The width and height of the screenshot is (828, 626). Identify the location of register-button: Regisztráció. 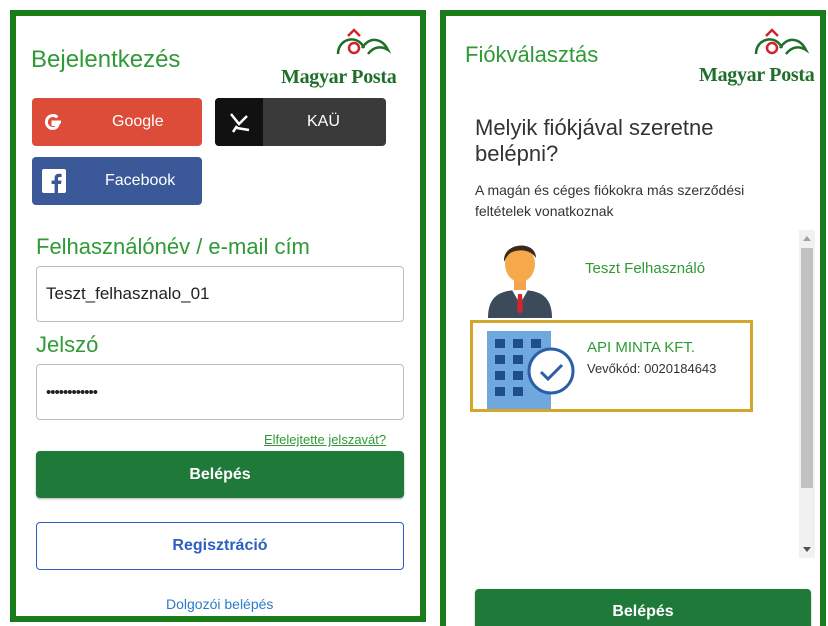
(220, 546).